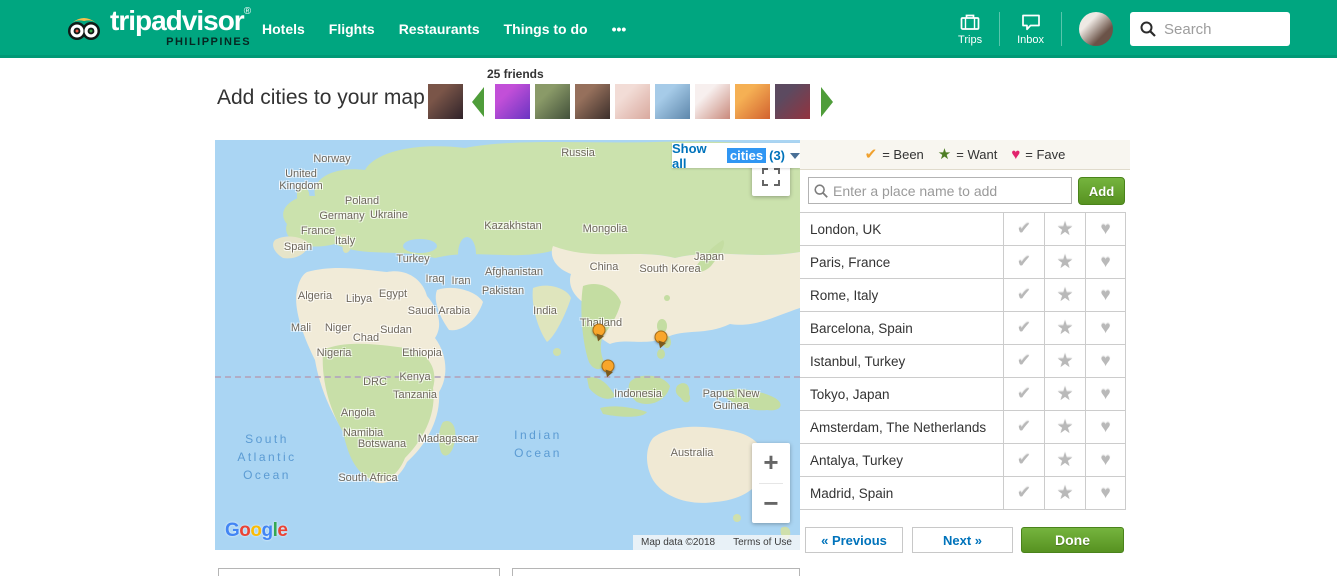 The width and height of the screenshot is (1337, 576). Describe the element at coordinates (382, 444) in the screenshot. I see `map-label: Botswana` at that location.